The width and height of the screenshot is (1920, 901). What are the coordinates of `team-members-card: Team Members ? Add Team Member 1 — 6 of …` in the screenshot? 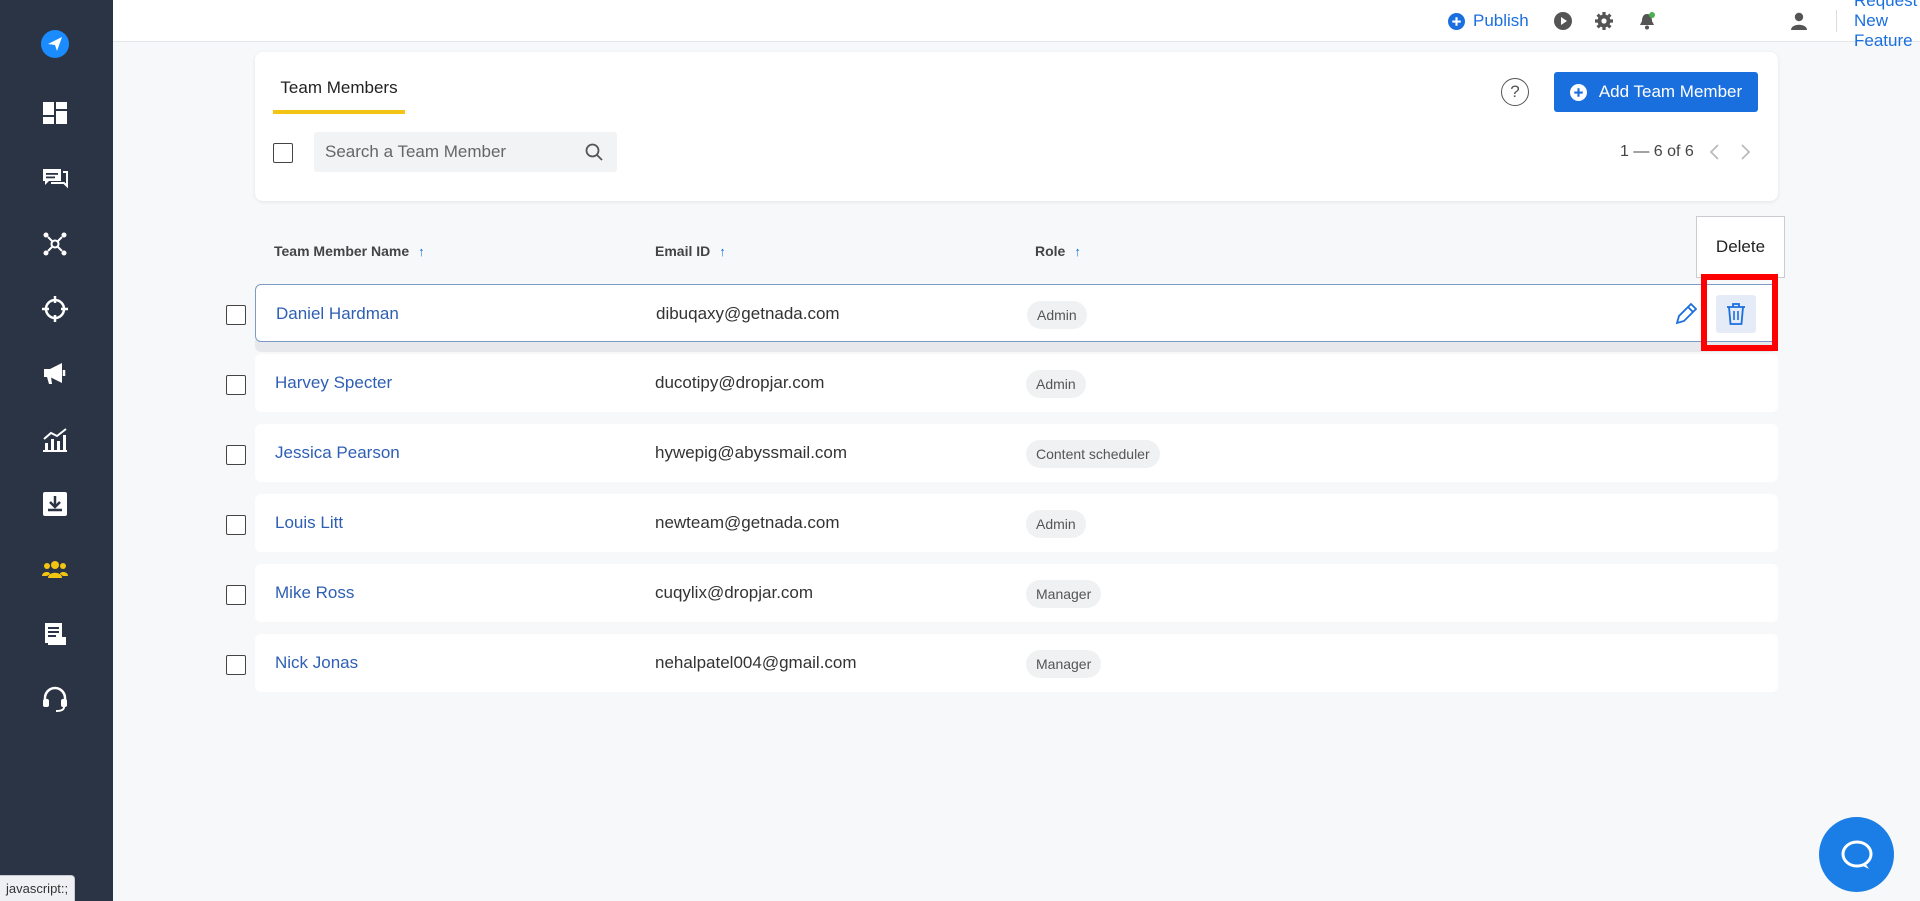 It's located at (1016, 126).